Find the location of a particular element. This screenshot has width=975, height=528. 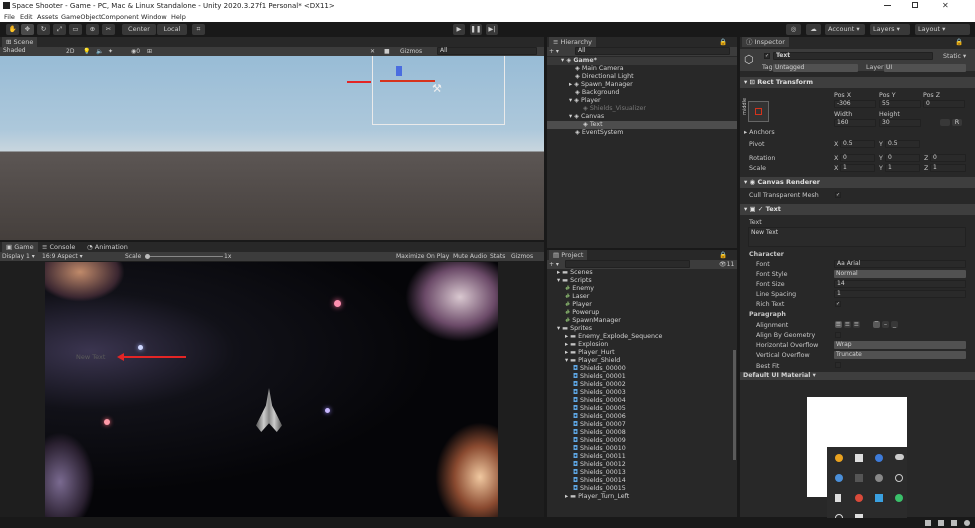

hierarchy-search-input: All is located at coordinates (652, 51).